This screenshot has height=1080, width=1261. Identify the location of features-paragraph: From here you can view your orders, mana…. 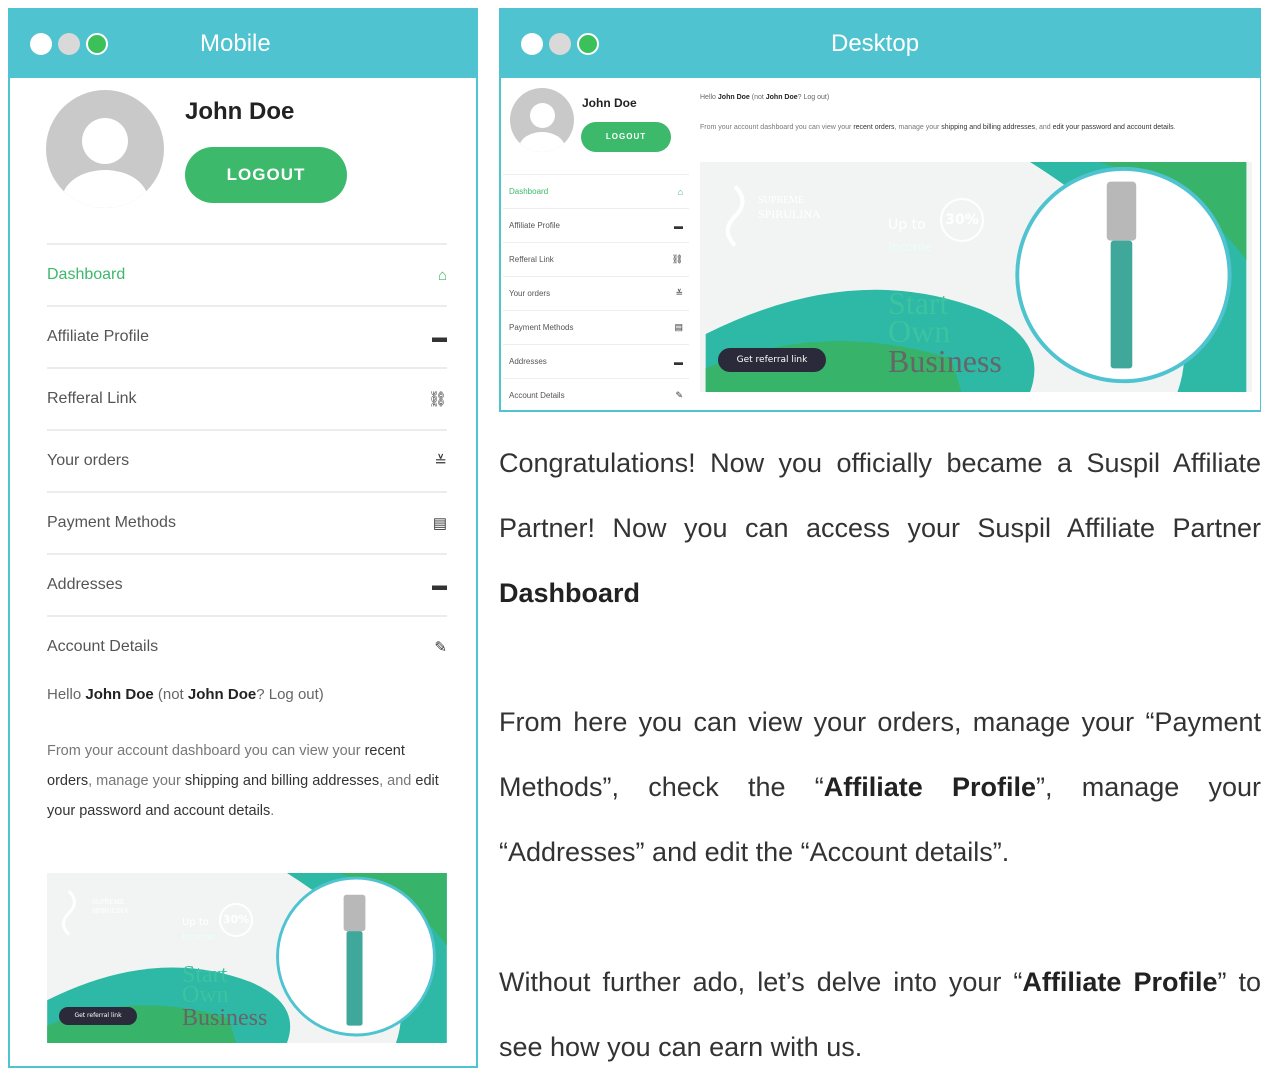
(880, 787).